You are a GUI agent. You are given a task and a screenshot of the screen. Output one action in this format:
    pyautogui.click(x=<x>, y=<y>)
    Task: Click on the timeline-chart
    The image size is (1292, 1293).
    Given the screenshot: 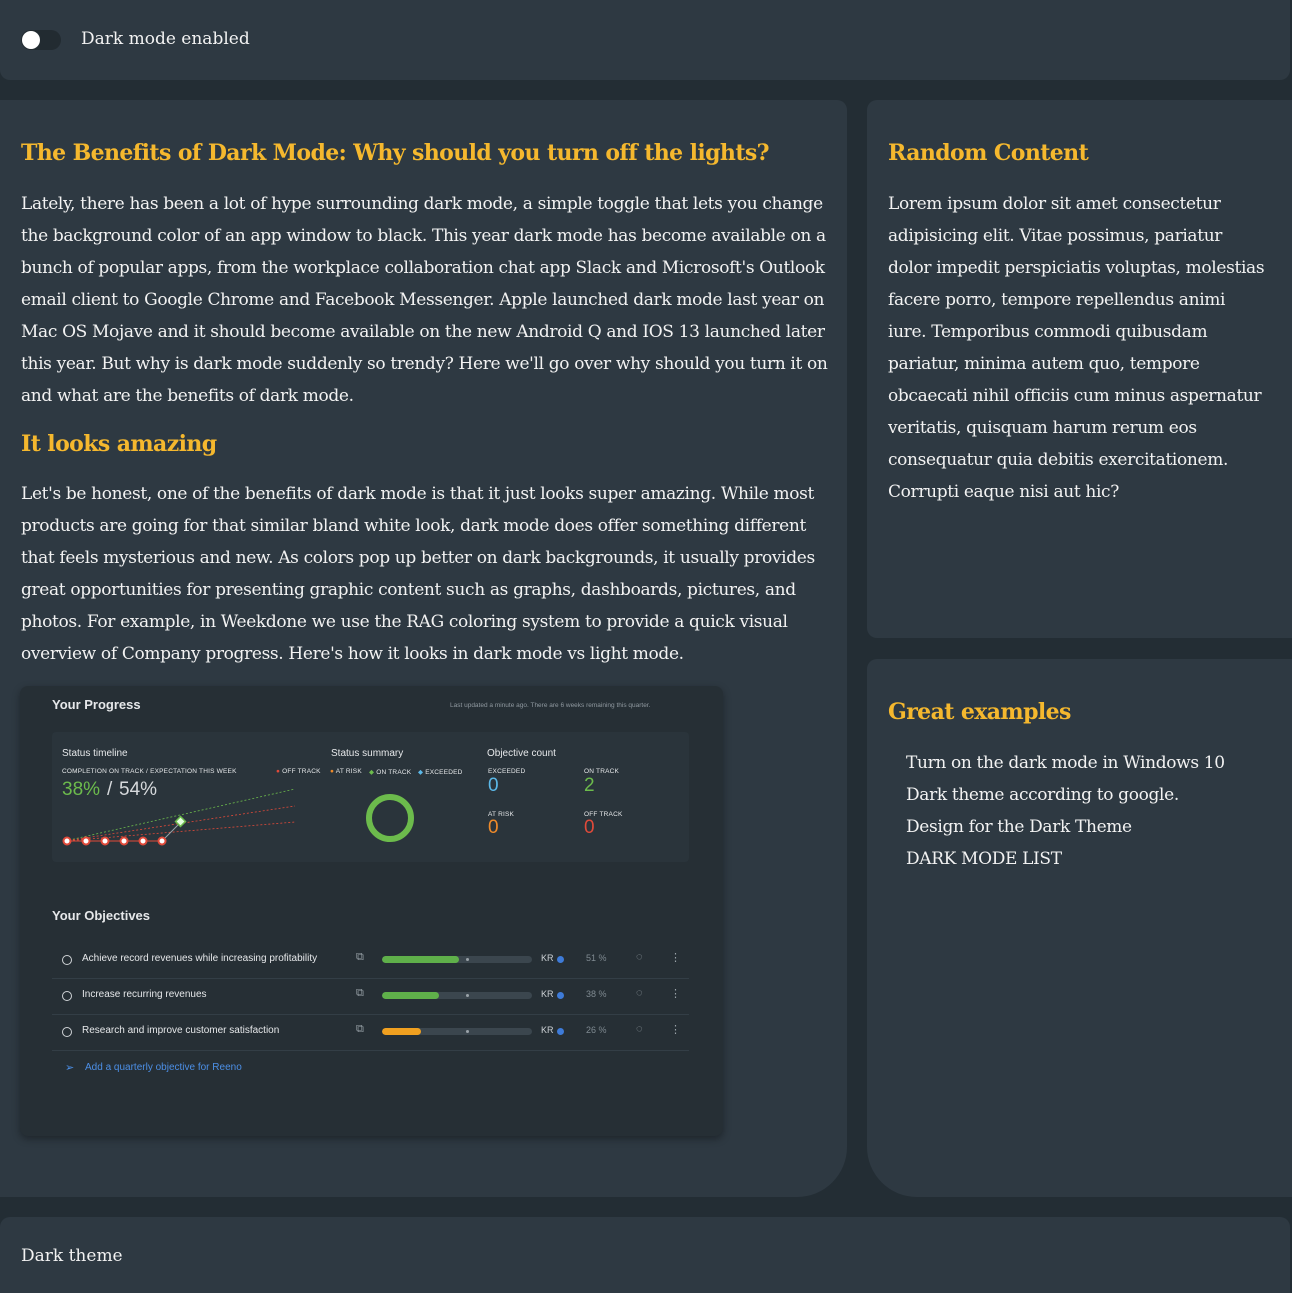 What is the action you would take?
    pyautogui.click(x=179, y=817)
    